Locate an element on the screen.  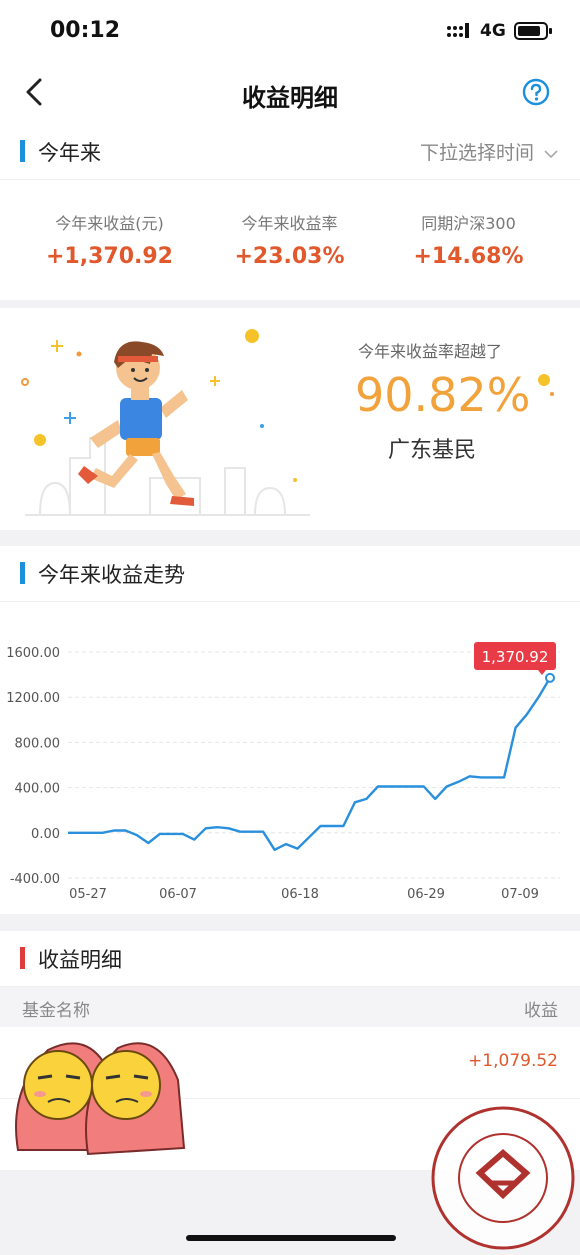
detail-section-header: 收益明细 is located at coordinates (290, 959).